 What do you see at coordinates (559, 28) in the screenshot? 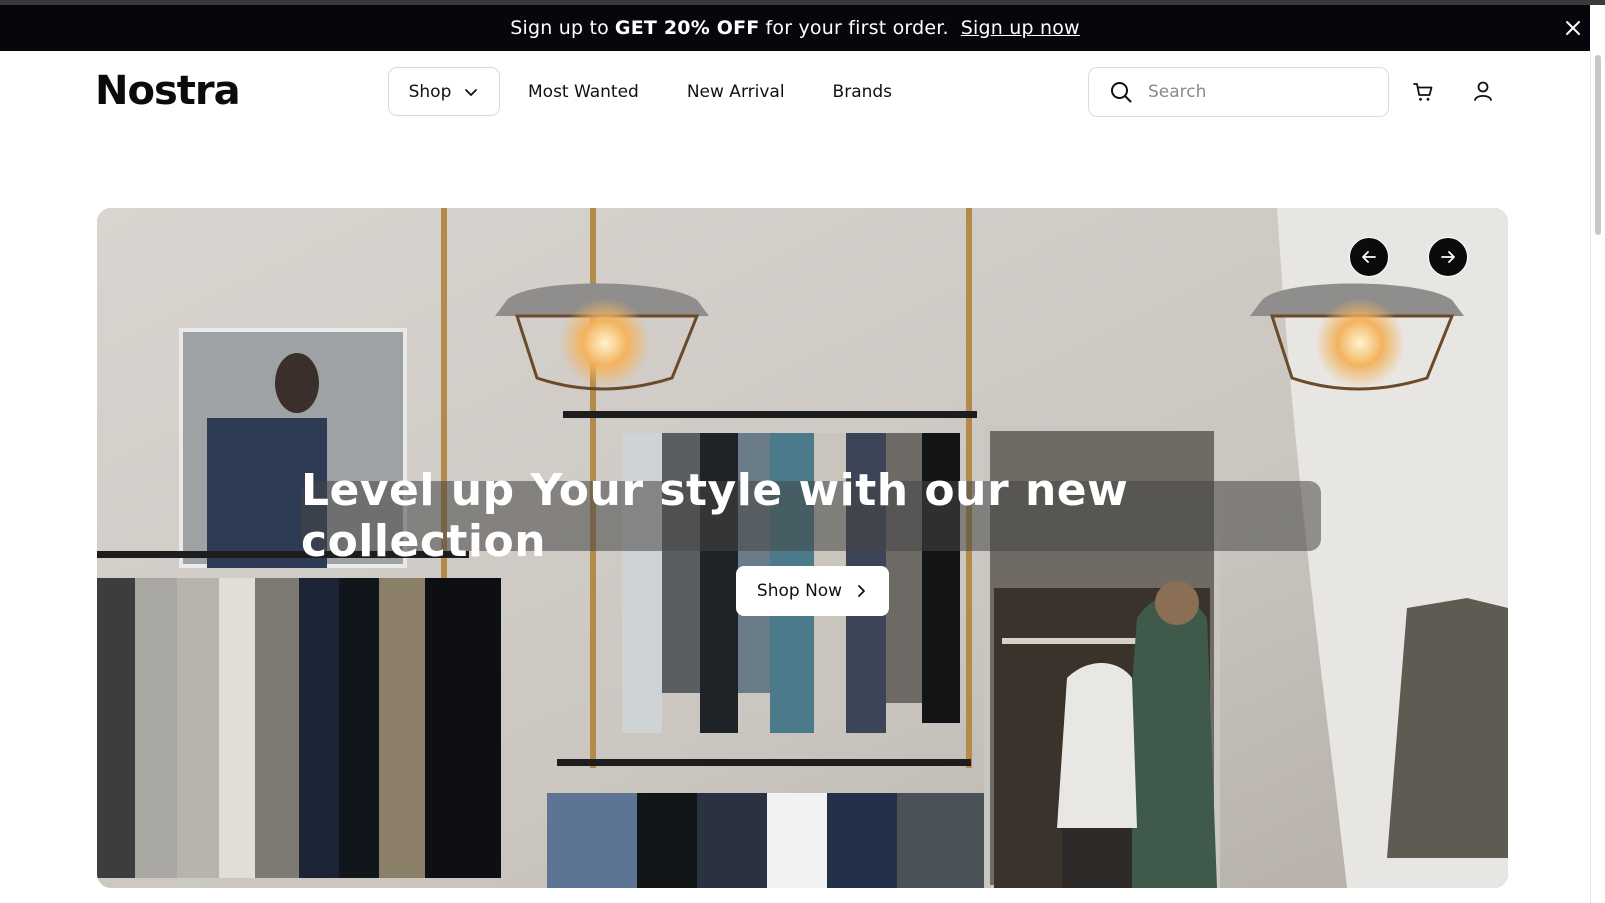
I see `announcement-prefix: Sign up to` at bounding box center [559, 28].